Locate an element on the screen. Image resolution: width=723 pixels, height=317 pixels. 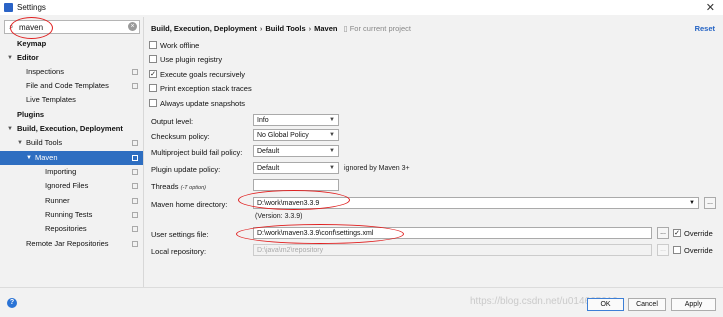
sidebar-item-label: File and Code Templates is located at coordinates (67, 85).